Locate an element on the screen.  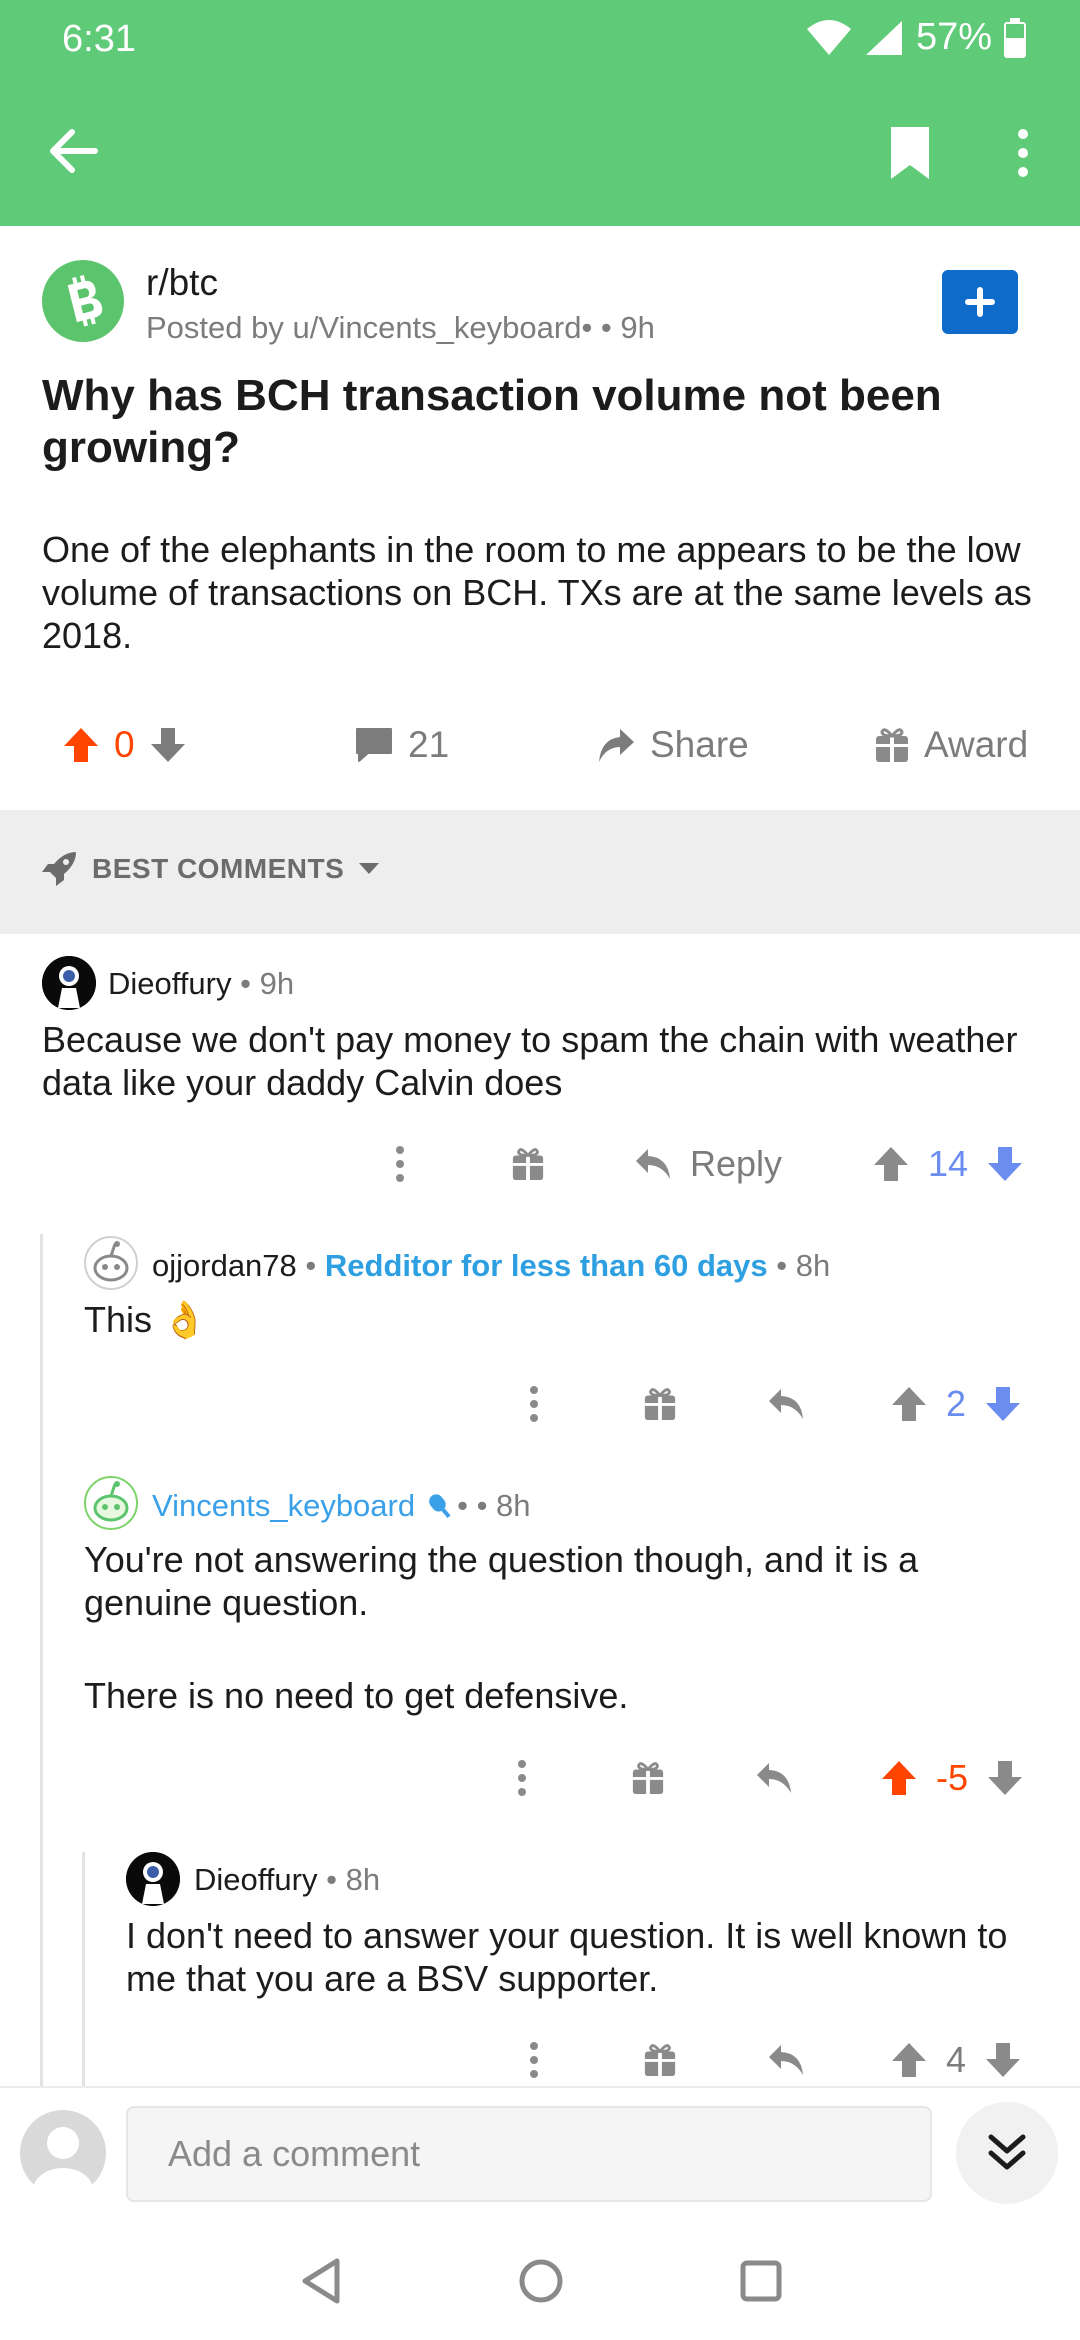
comment-age: • 8h is located at coordinates (799, 1265).